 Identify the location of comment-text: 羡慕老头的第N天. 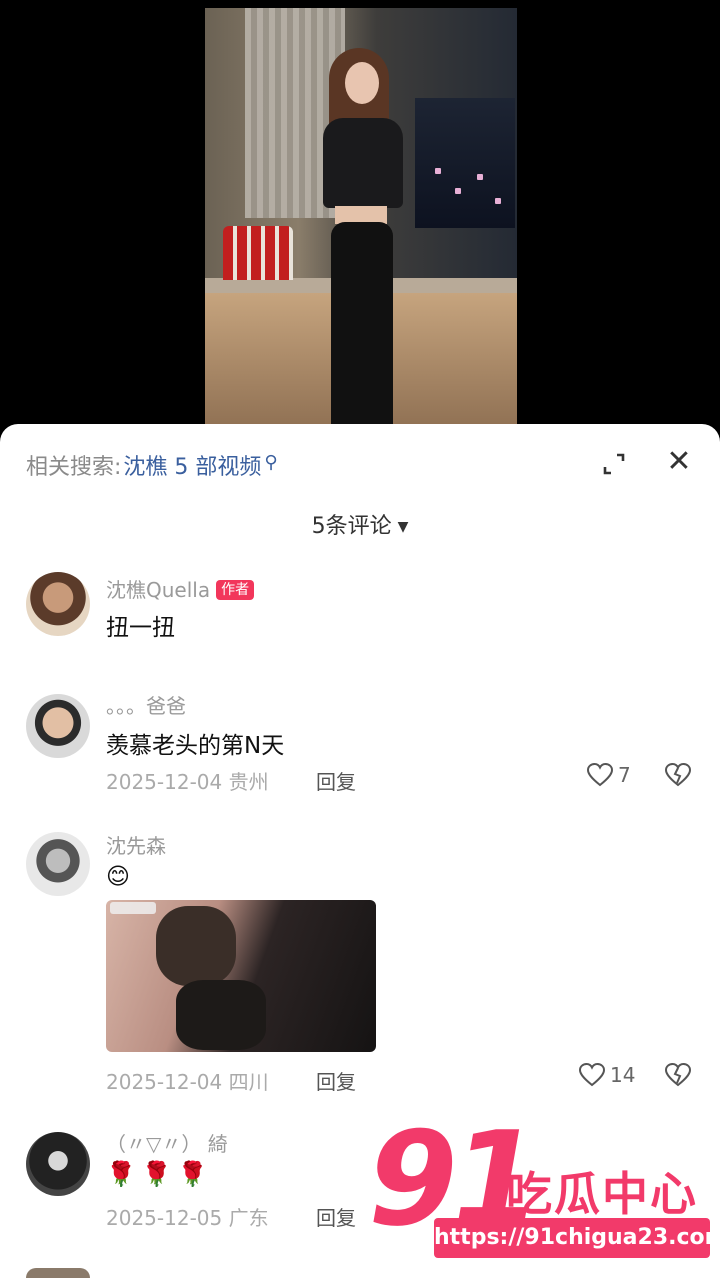
(195, 746).